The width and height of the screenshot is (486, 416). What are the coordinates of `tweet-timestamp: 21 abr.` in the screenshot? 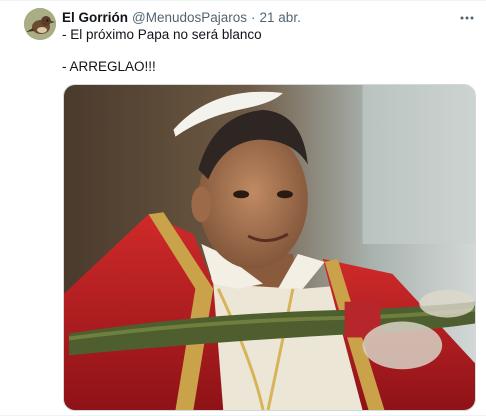 It's located at (280, 18).